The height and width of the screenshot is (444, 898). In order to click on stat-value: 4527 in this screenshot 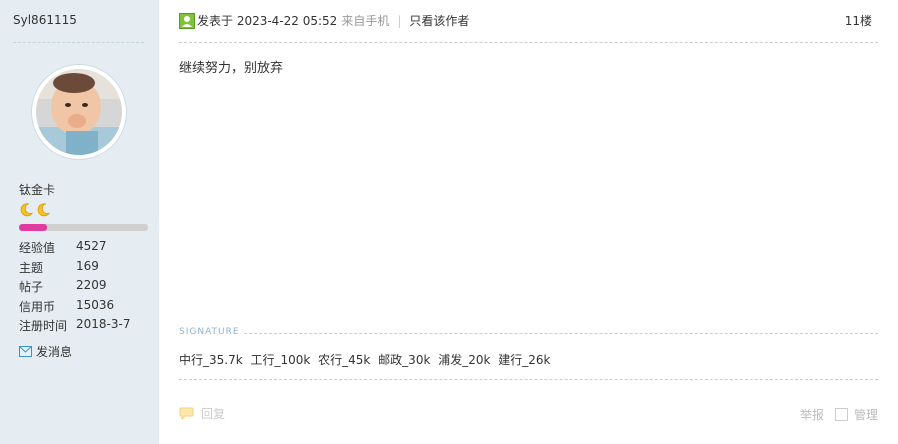, I will do `click(91, 246)`.